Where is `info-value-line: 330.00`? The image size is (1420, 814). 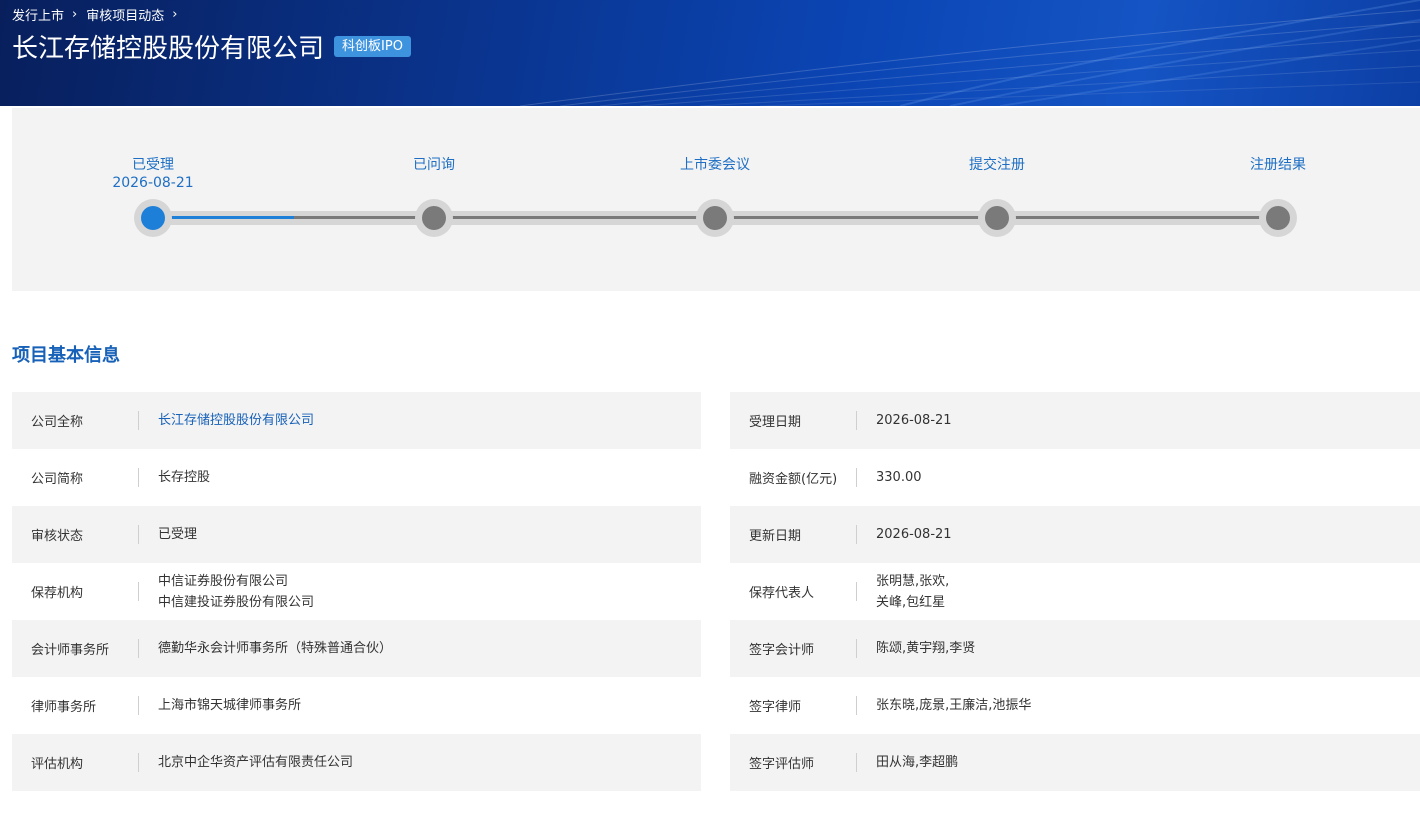
info-value-line: 330.00 is located at coordinates (899, 477).